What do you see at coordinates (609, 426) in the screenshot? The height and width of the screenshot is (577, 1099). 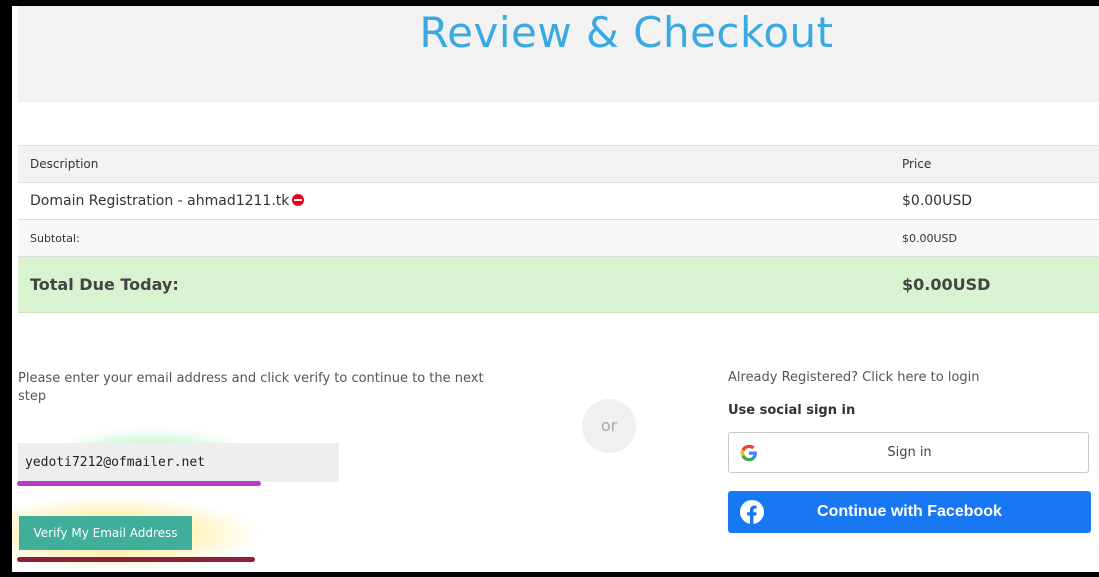 I see `or-divider: or` at bounding box center [609, 426].